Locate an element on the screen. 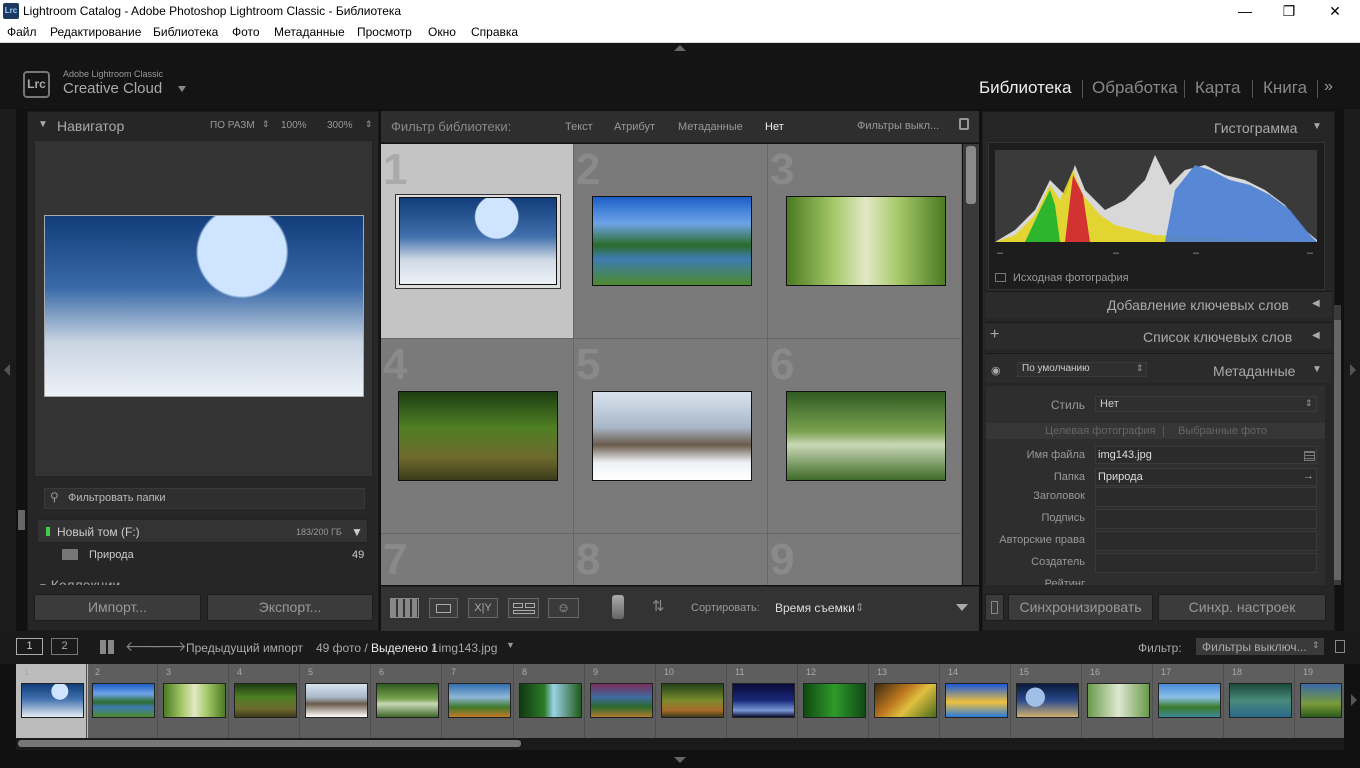 Image resolution: width=1360 pixels, height=768 pixels. style-select is located at coordinates (1206, 404).